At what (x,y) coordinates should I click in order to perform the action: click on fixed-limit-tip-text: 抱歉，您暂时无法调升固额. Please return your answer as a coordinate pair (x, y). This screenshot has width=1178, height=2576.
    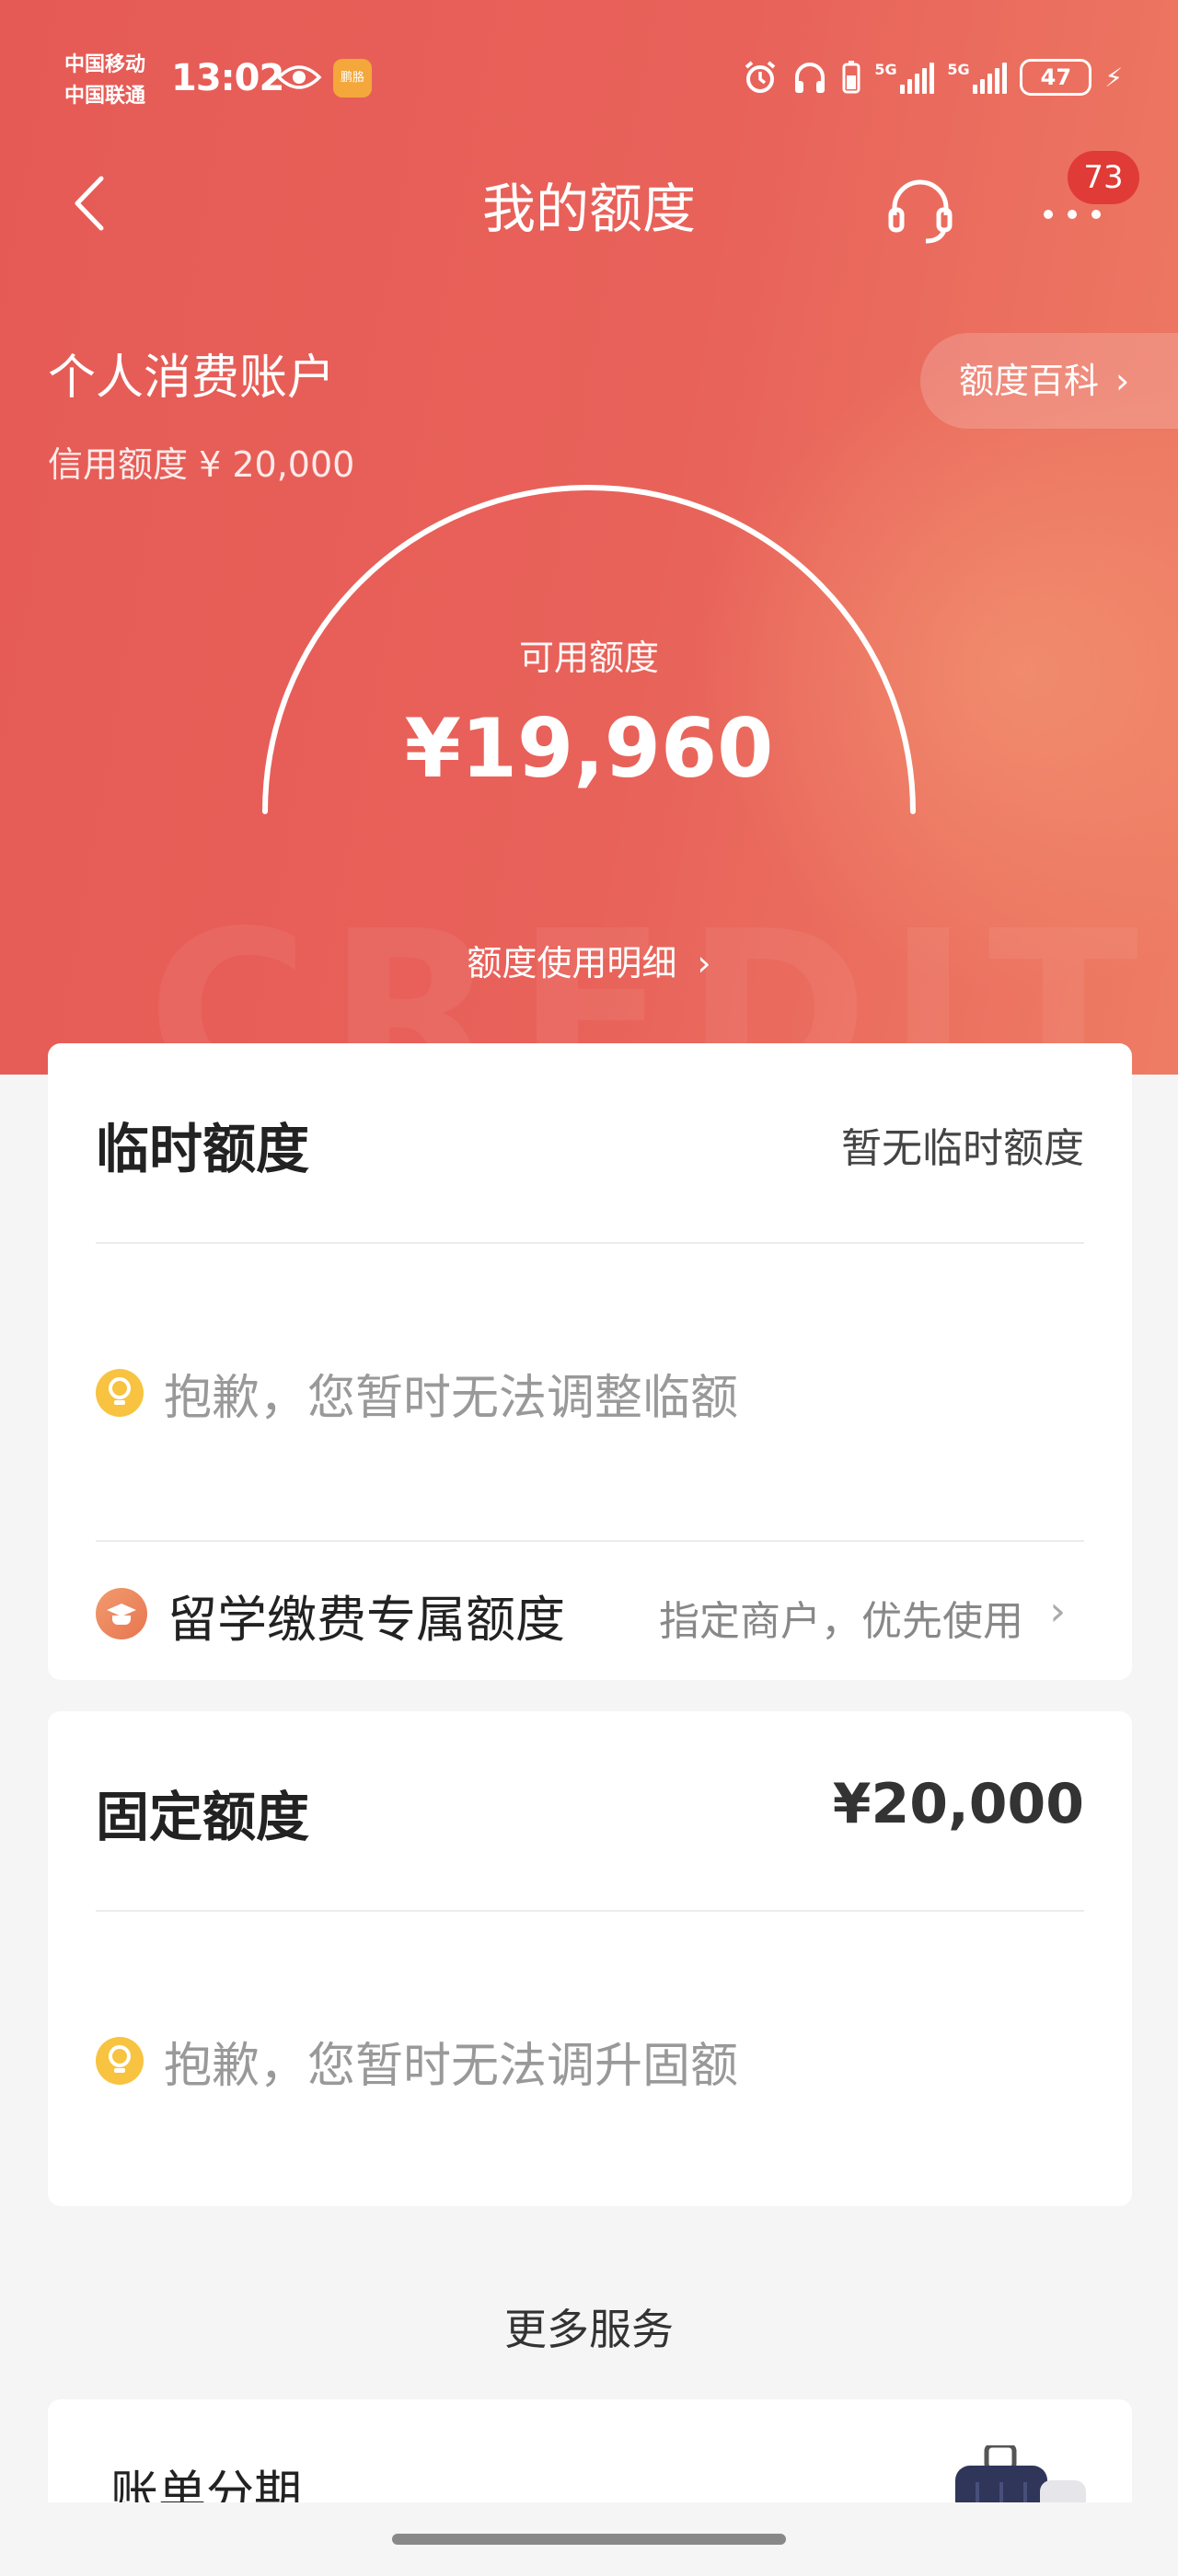
    Looking at the image, I should click on (451, 2066).